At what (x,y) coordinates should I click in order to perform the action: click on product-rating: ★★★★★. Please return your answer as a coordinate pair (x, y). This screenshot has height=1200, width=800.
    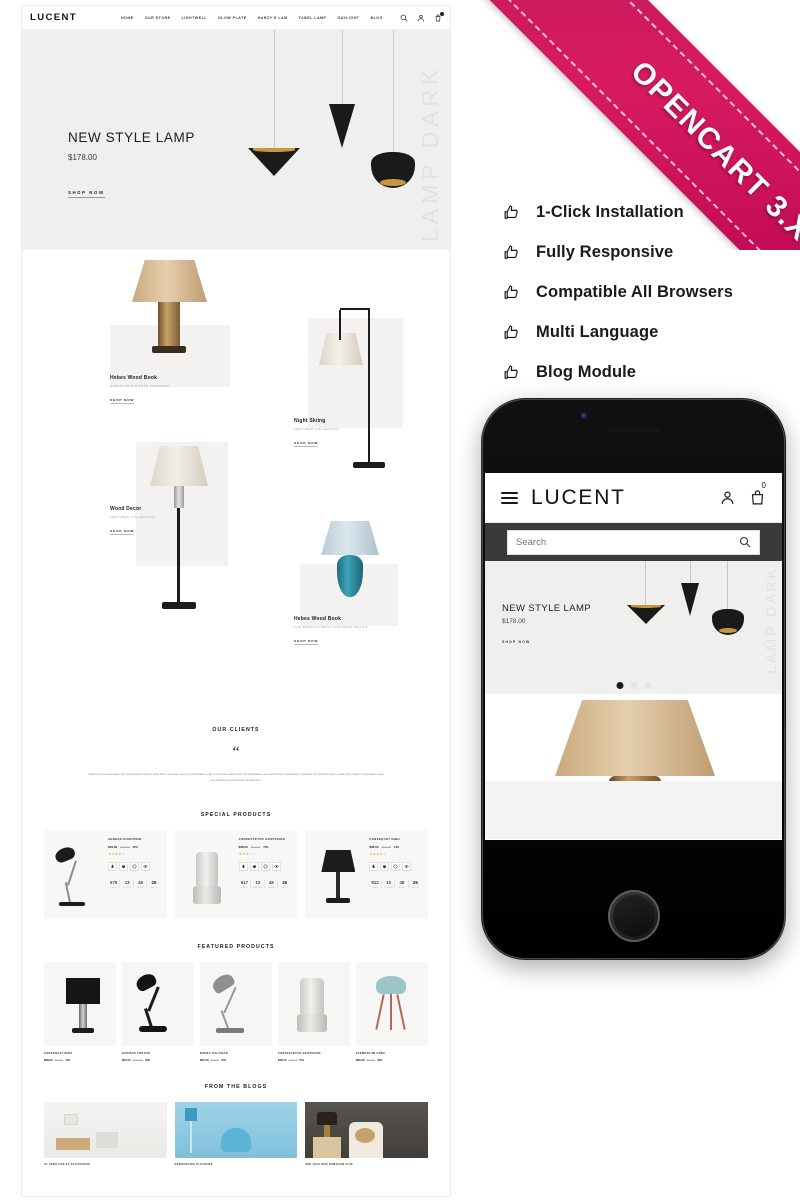
    Looking at the image, I should click on (117, 853).